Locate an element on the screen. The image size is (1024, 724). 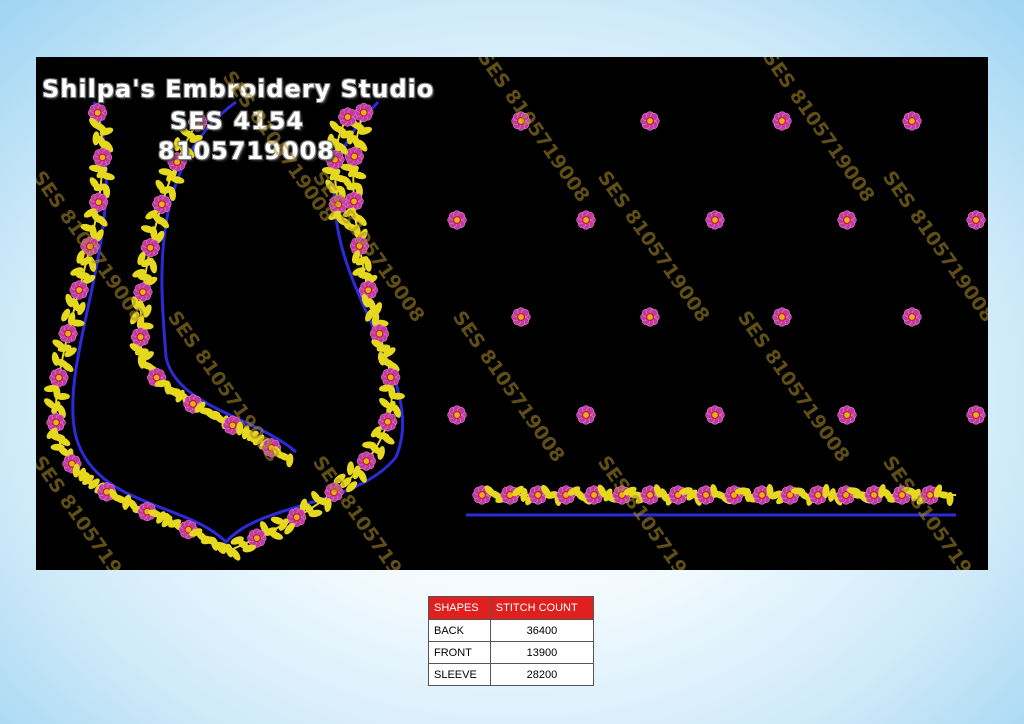
table-row: FRONT 13900 is located at coordinates (511, 652).